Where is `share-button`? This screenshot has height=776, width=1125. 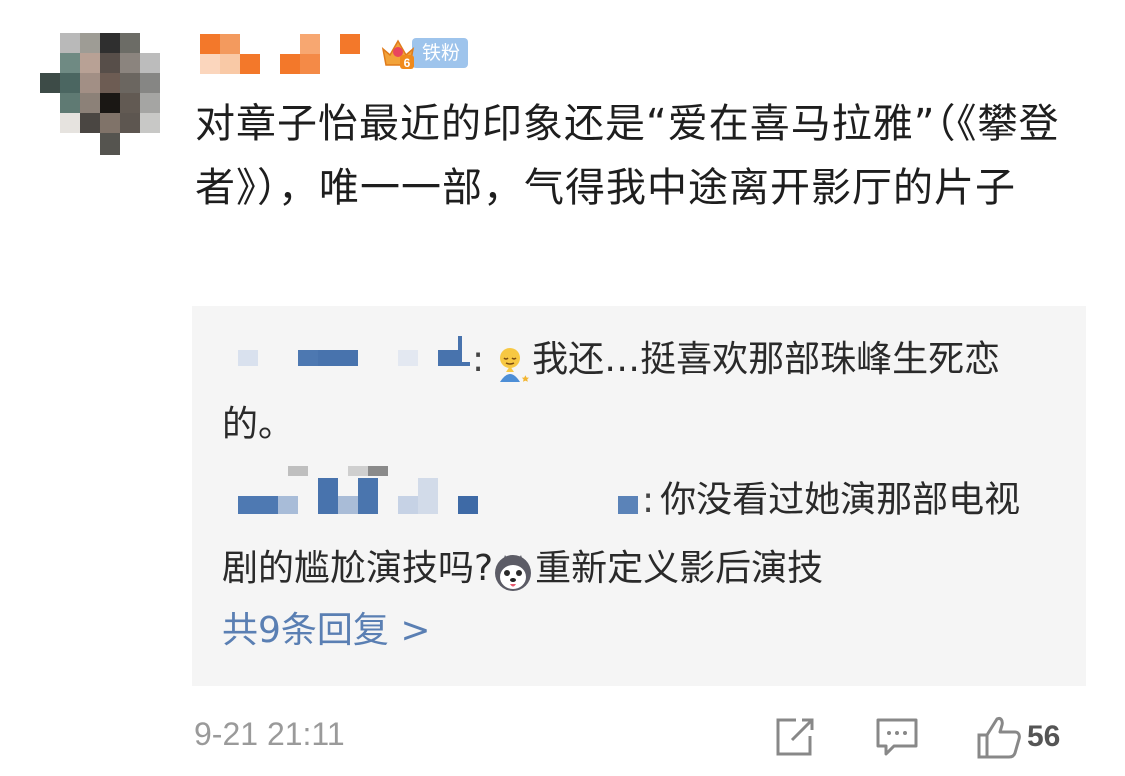 share-button is located at coordinates (795, 737).